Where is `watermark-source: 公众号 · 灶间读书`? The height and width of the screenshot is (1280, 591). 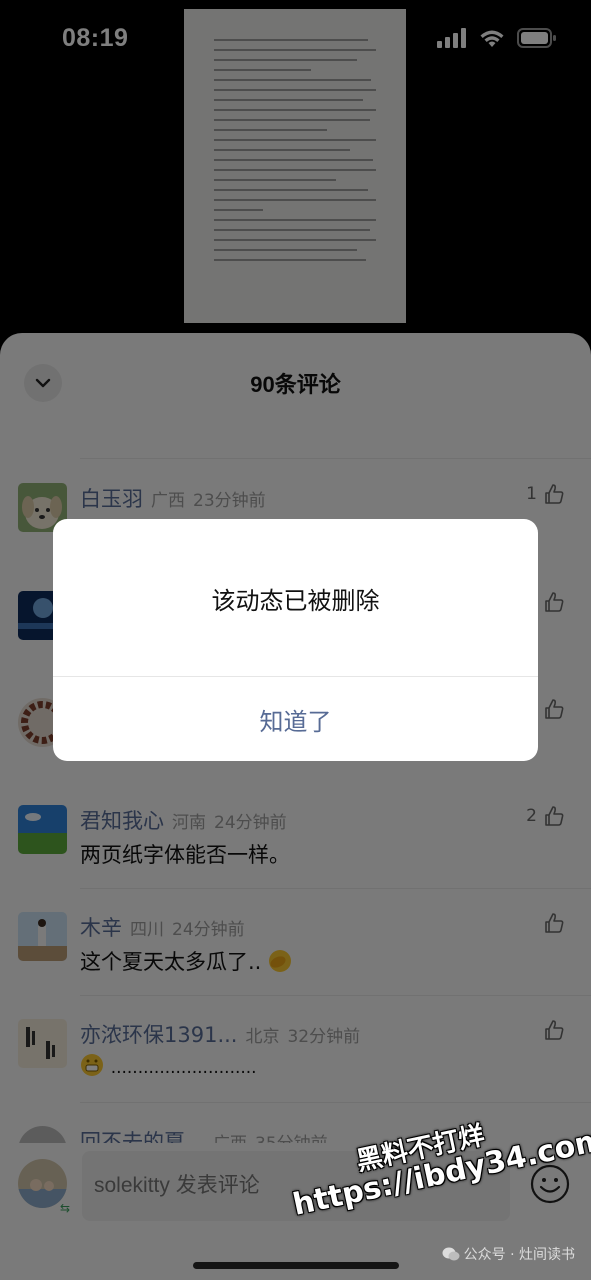 watermark-source: 公众号 · 灶间读书 is located at coordinates (508, 1254).